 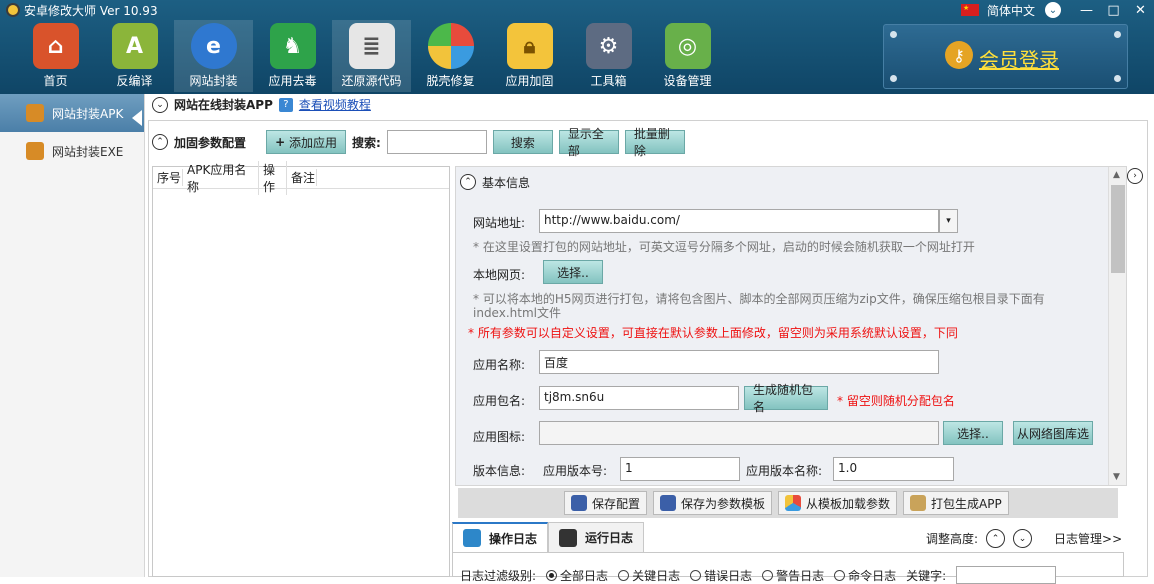 I want to click on active-pointer, so click(x=137, y=118).